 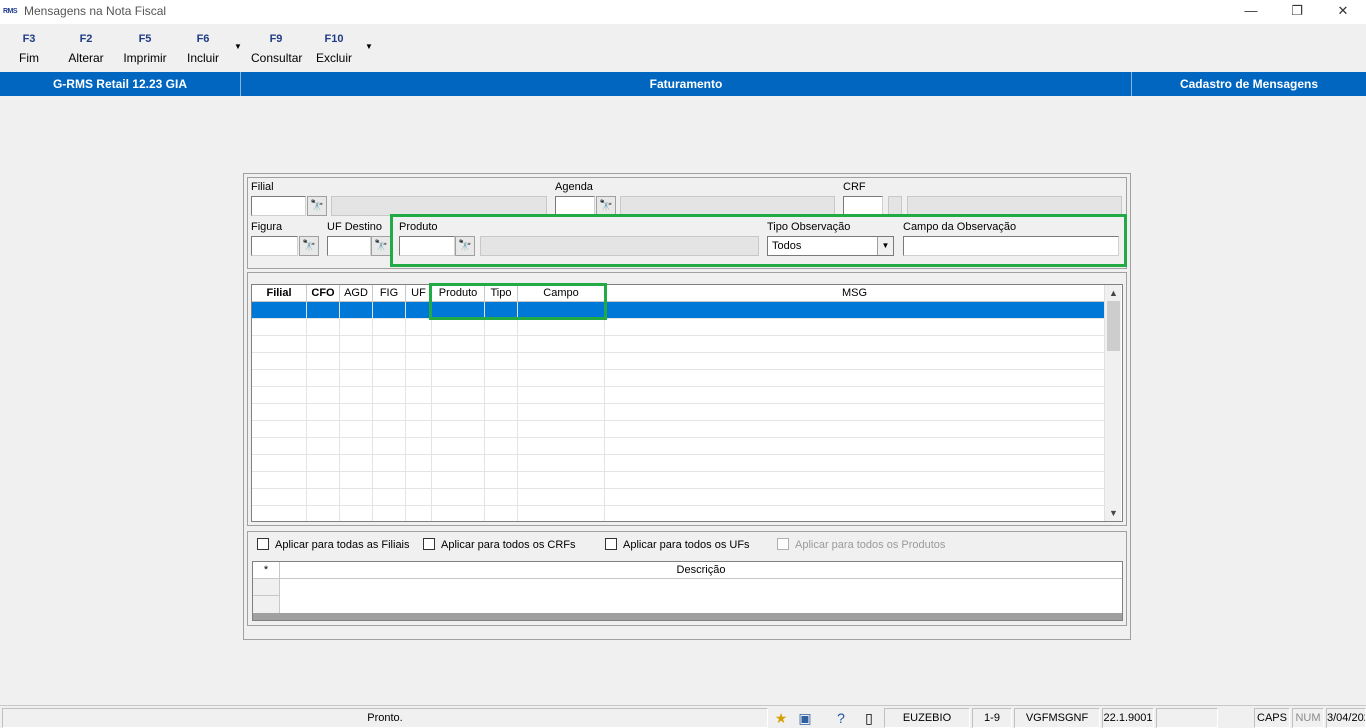 What do you see at coordinates (781, 718) in the screenshot?
I see `star-favorite-icon: ★` at bounding box center [781, 718].